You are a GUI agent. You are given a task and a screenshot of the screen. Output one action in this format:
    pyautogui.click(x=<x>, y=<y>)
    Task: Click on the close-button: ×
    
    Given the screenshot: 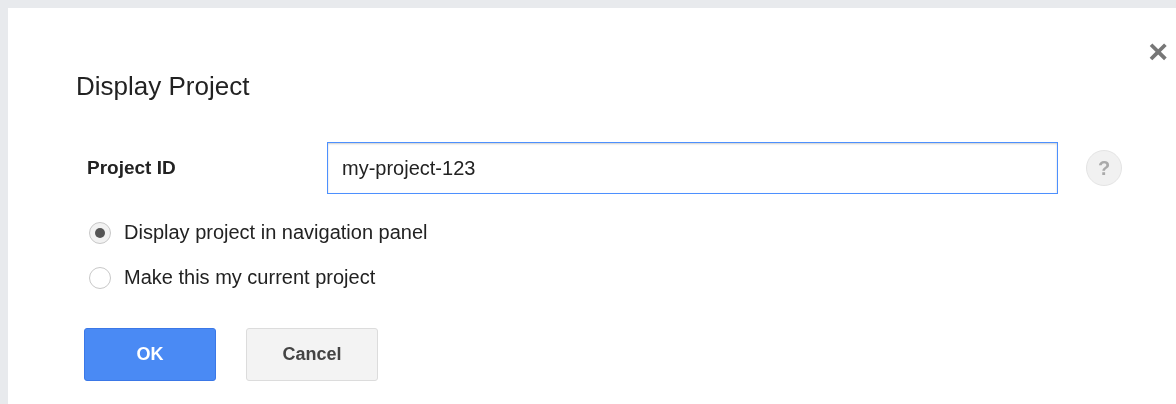 What is the action you would take?
    pyautogui.click(x=1158, y=51)
    